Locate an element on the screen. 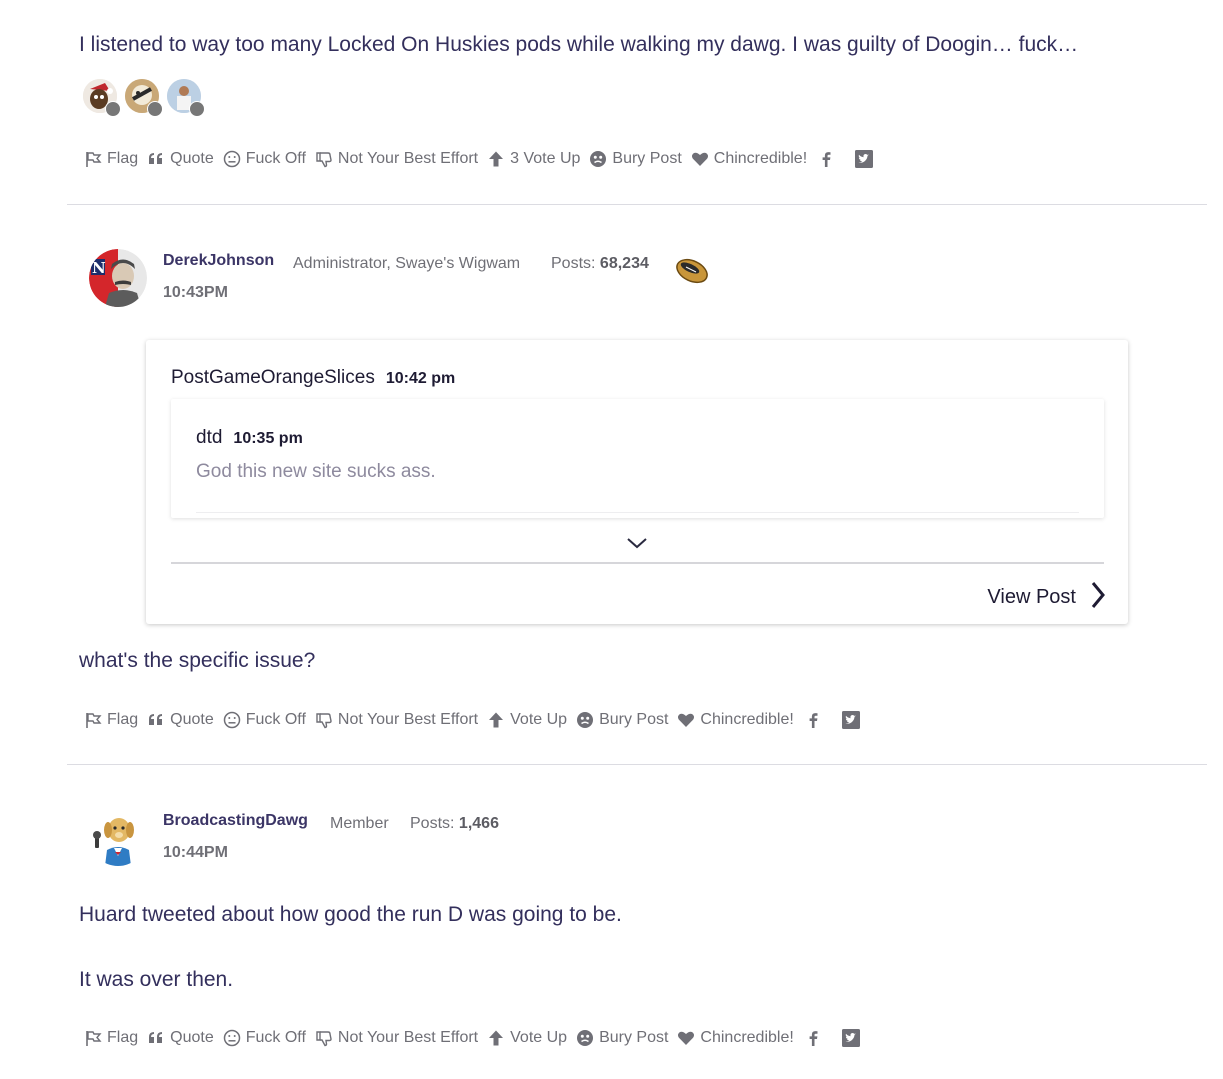 The image size is (1223, 1079). author-name: BroadcastingDawg is located at coordinates (235, 821).